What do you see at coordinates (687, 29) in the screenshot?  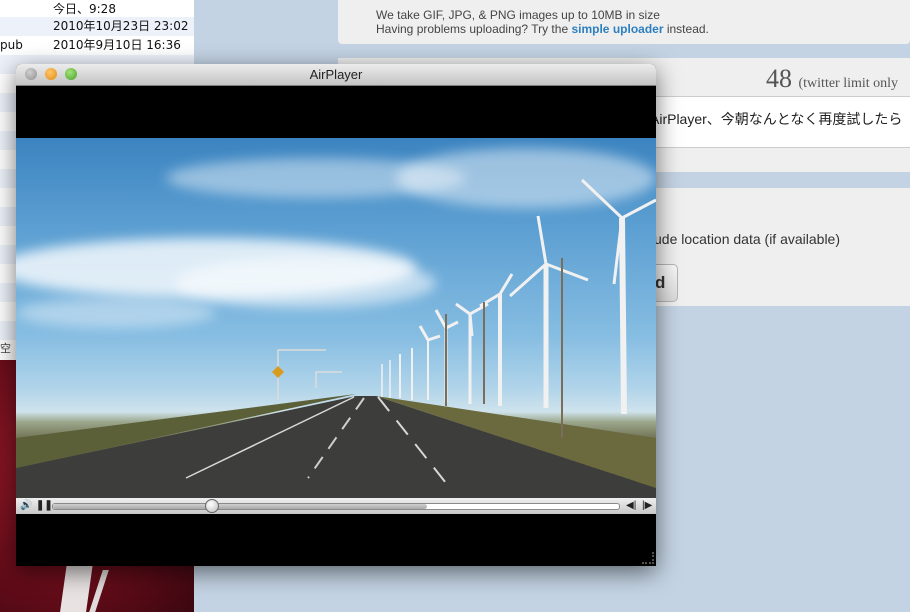 I see `upload-help-suffix: instead.` at bounding box center [687, 29].